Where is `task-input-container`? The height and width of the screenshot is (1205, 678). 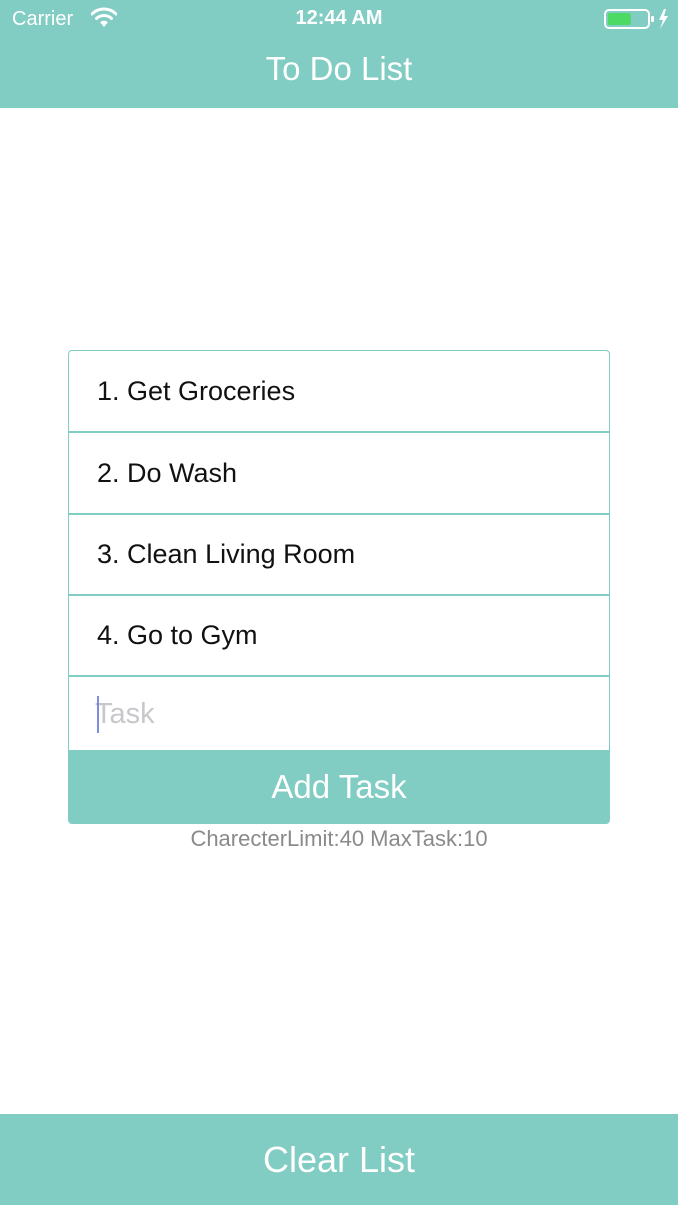 task-input-container is located at coordinates (339, 714).